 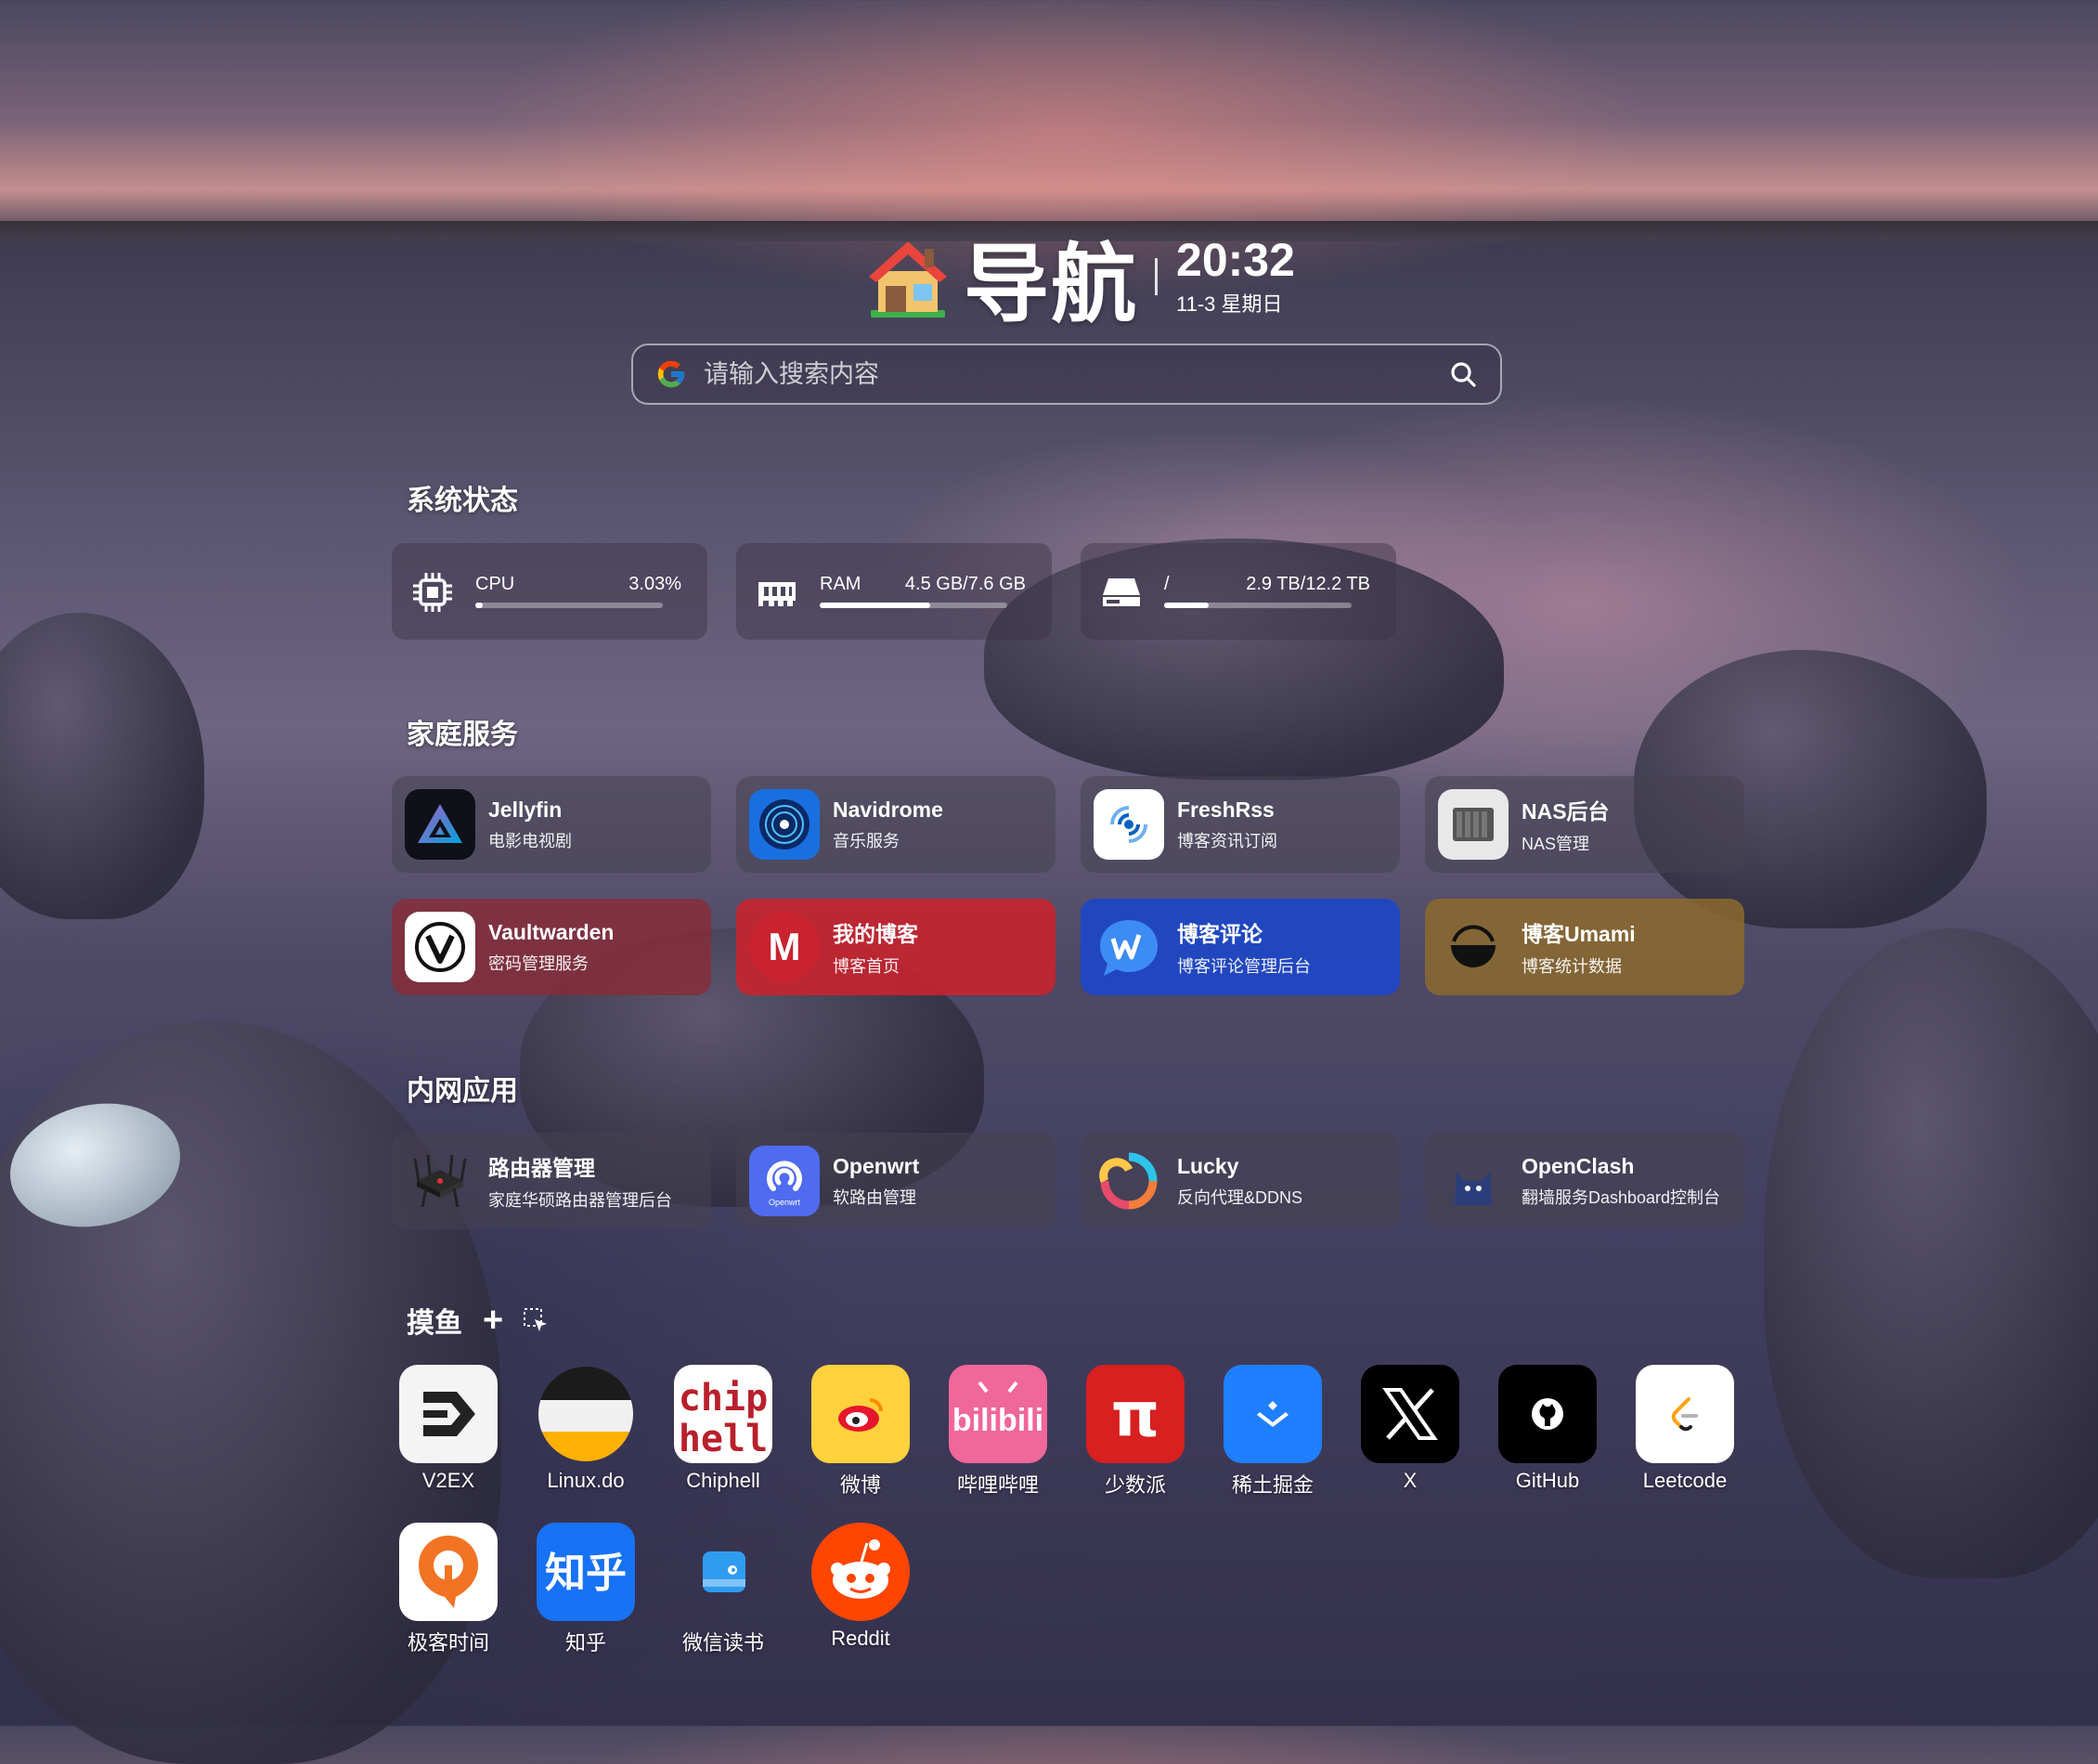 I want to click on service-desc: 博客首页, so click(x=867, y=967).